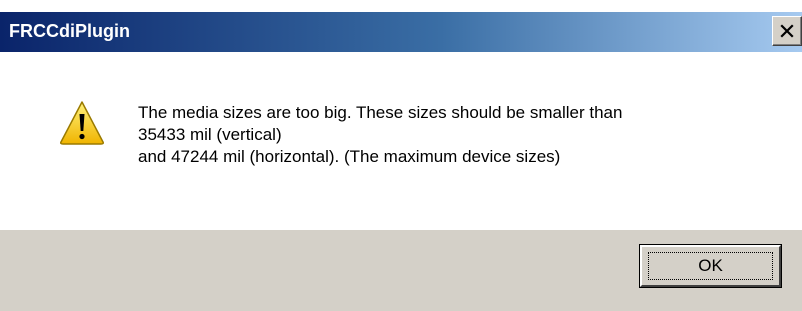 The width and height of the screenshot is (802, 311). I want to click on close-icon, so click(787, 31).